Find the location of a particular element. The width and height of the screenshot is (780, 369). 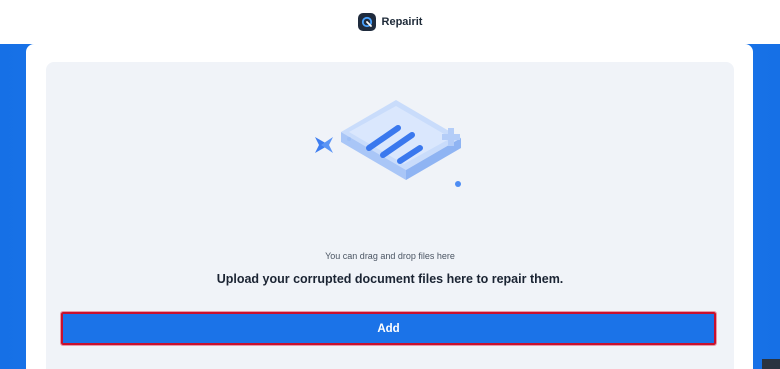

corner-indicator is located at coordinates (771, 364).